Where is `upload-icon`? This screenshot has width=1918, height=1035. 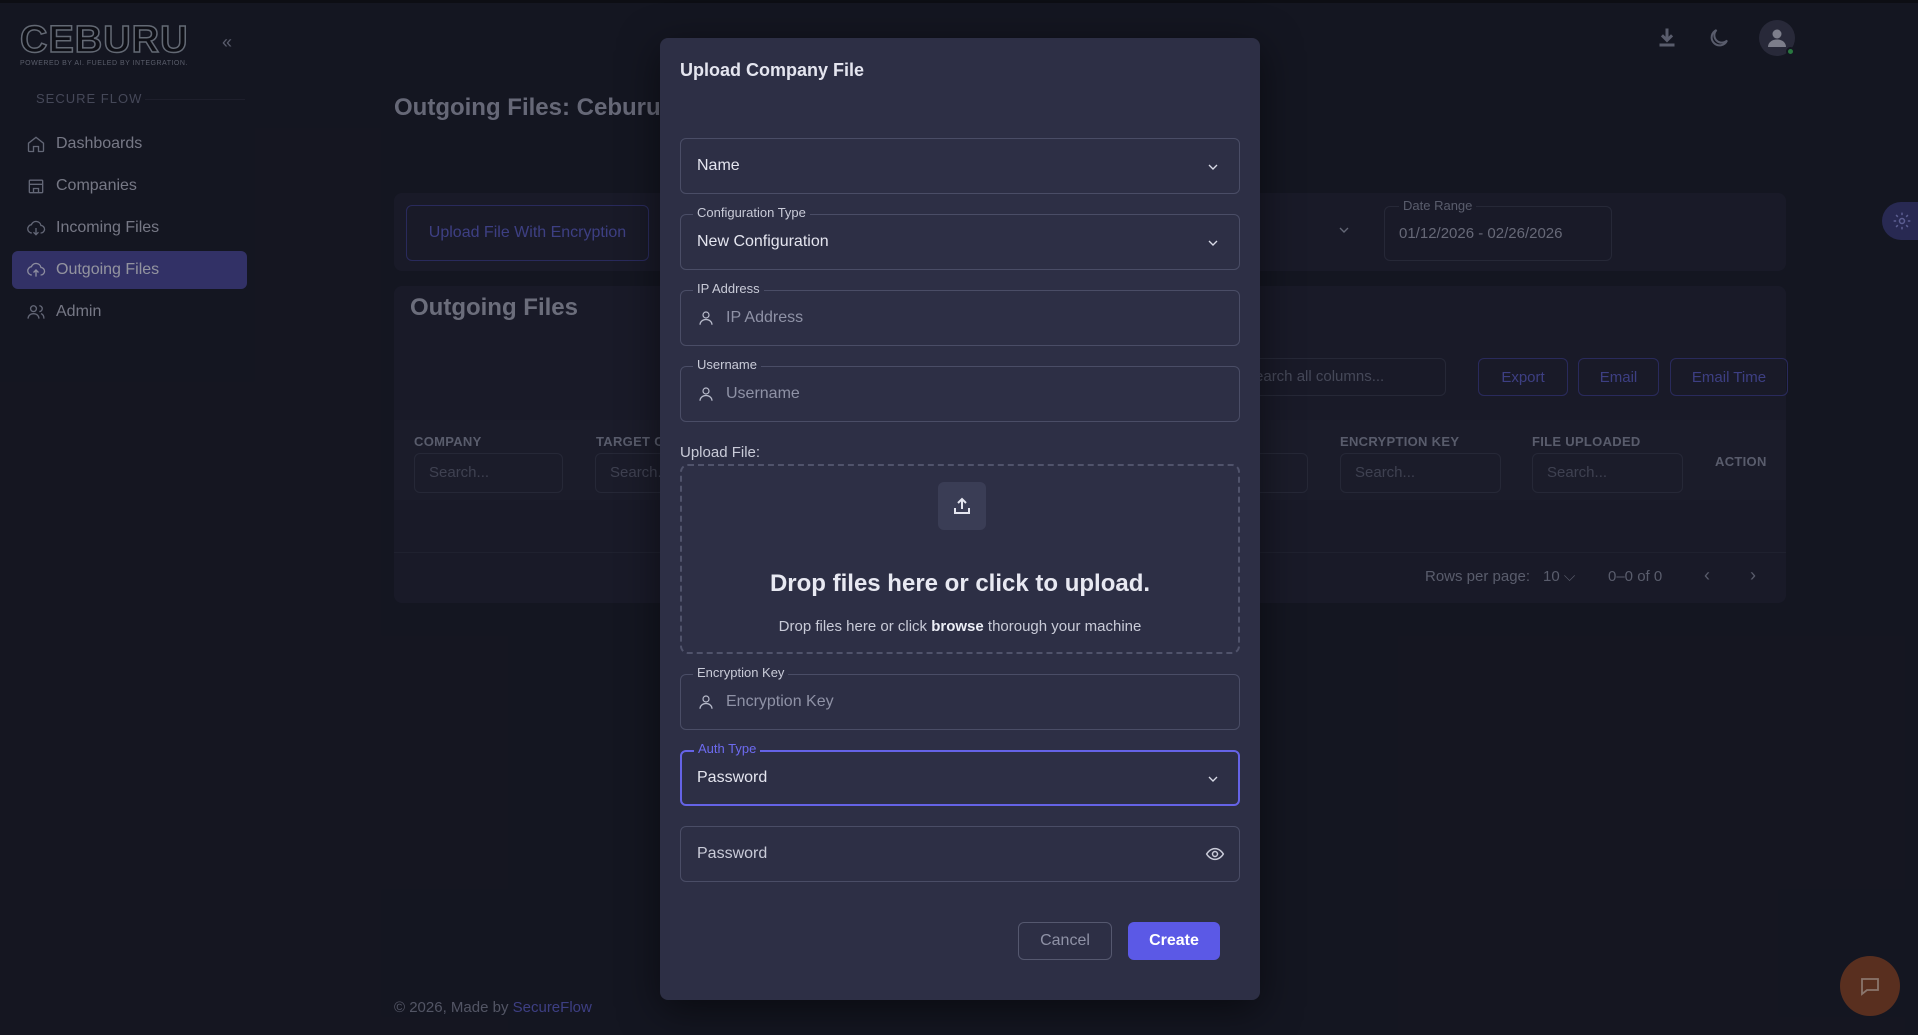
upload-icon is located at coordinates (962, 506).